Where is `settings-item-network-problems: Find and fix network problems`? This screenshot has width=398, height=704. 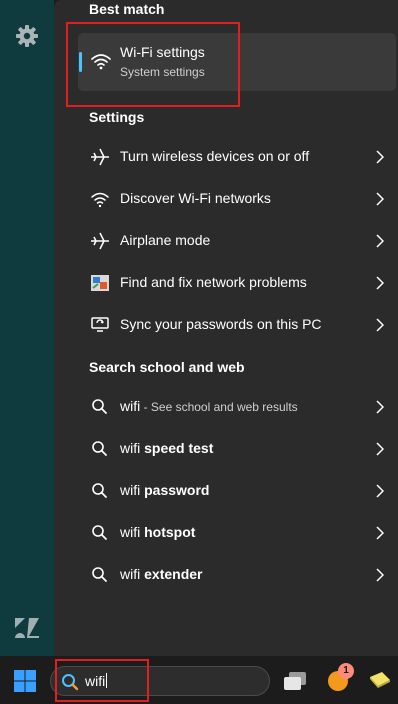
settings-item-network-problems: Find and fix network problems is located at coordinates (237, 283).